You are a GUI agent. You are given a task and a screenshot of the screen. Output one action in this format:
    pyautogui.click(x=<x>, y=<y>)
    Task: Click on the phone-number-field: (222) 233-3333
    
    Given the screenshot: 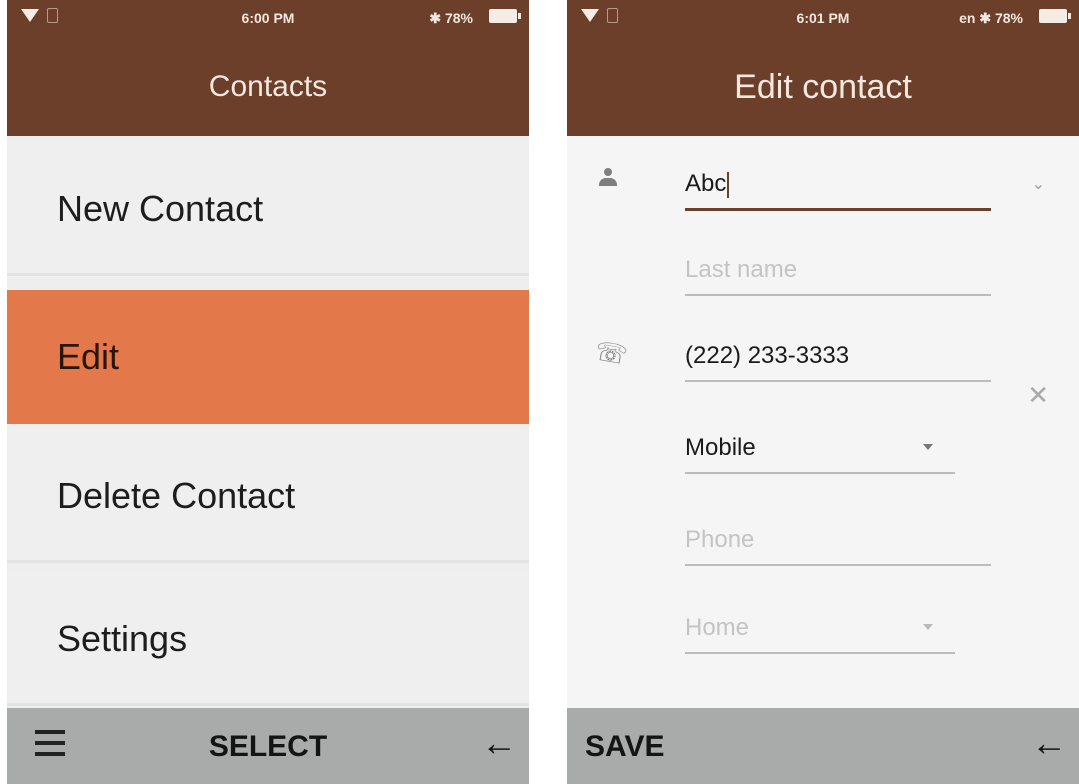 What is the action you would take?
    pyautogui.click(x=838, y=357)
    